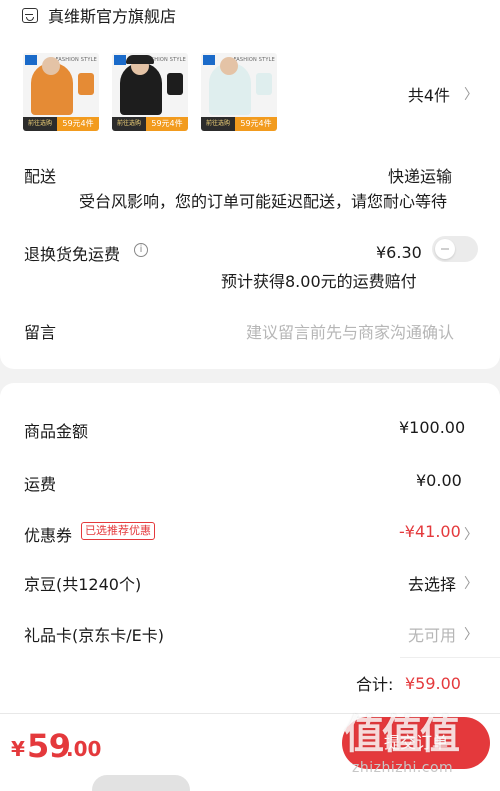 This screenshot has width=500, height=791. What do you see at coordinates (141, 783) in the screenshot?
I see `home-indicator` at bounding box center [141, 783].